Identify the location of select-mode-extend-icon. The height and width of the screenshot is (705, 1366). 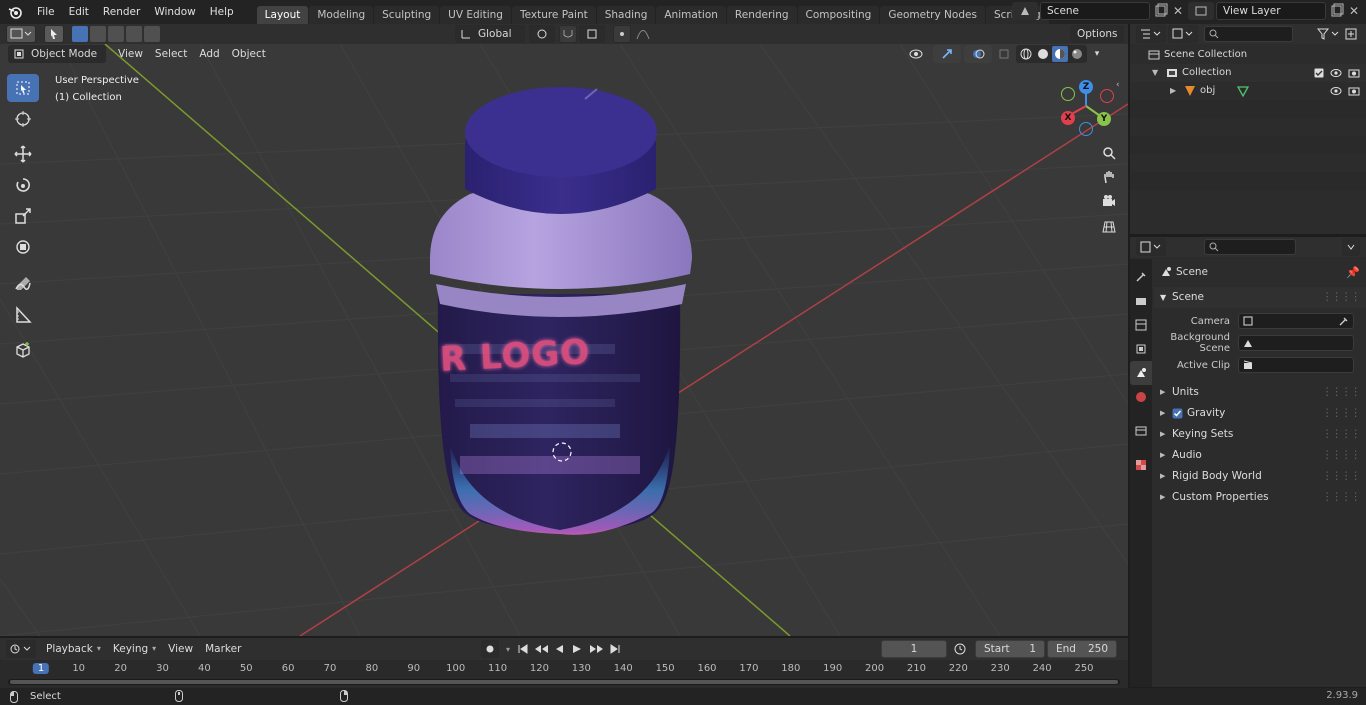
(98, 34).